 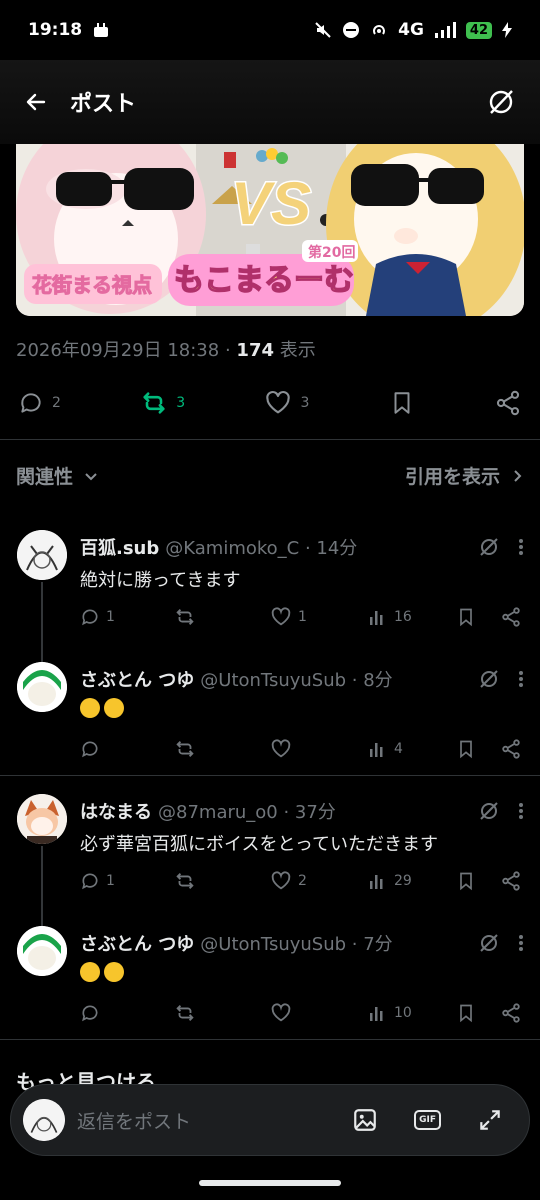 What do you see at coordinates (119, 547) in the screenshot?
I see `display-name: 百狐.sub` at bounding box center [119, 547].